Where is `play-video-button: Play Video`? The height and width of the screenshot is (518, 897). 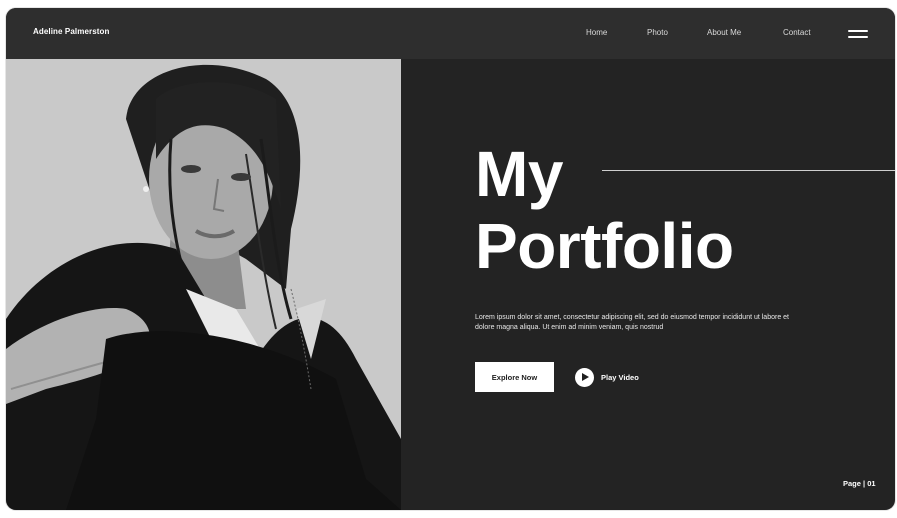 play-video-button: Play Video is located at coordinates (607, 377).